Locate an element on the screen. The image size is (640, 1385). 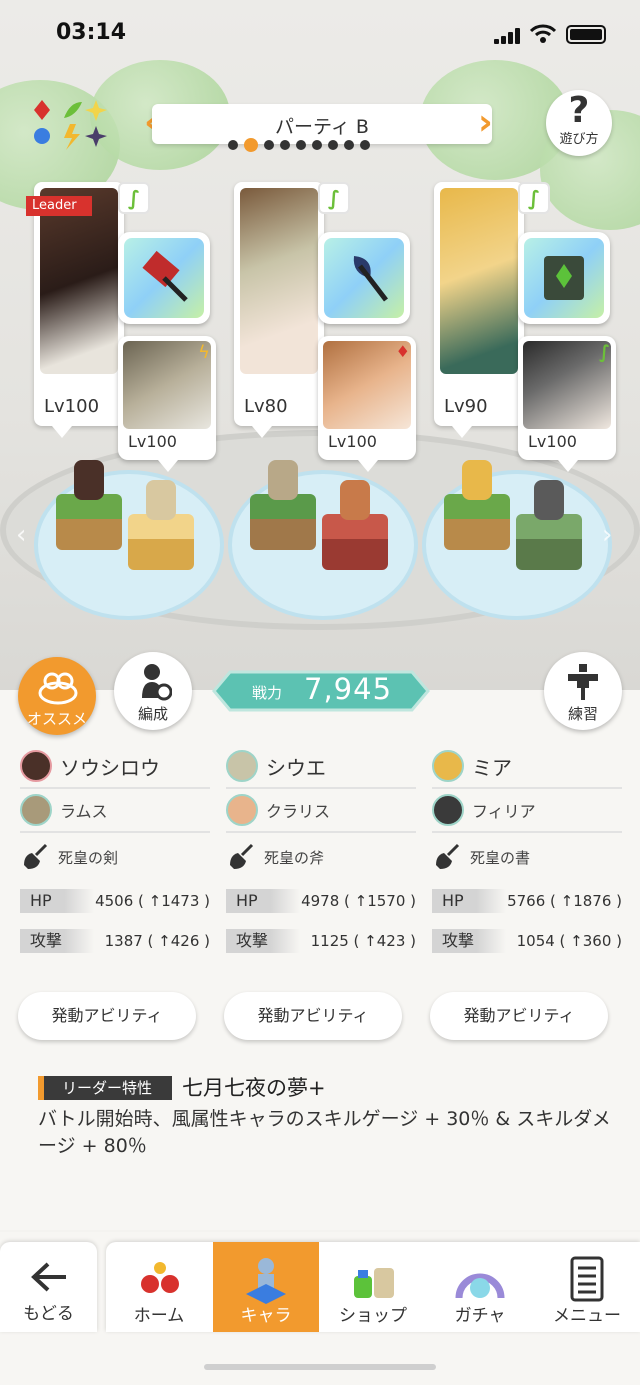
scroll-left-icon: ‹ is located at coordinates (21, 535).